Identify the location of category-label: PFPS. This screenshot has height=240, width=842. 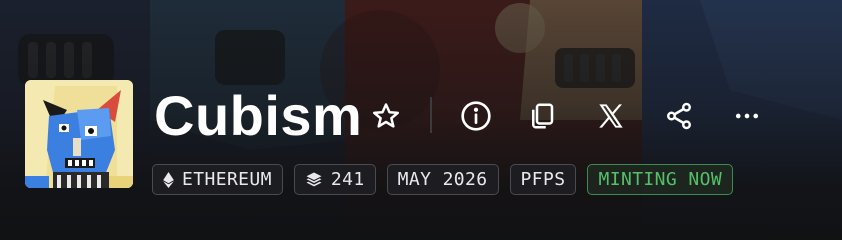
(543, 179).